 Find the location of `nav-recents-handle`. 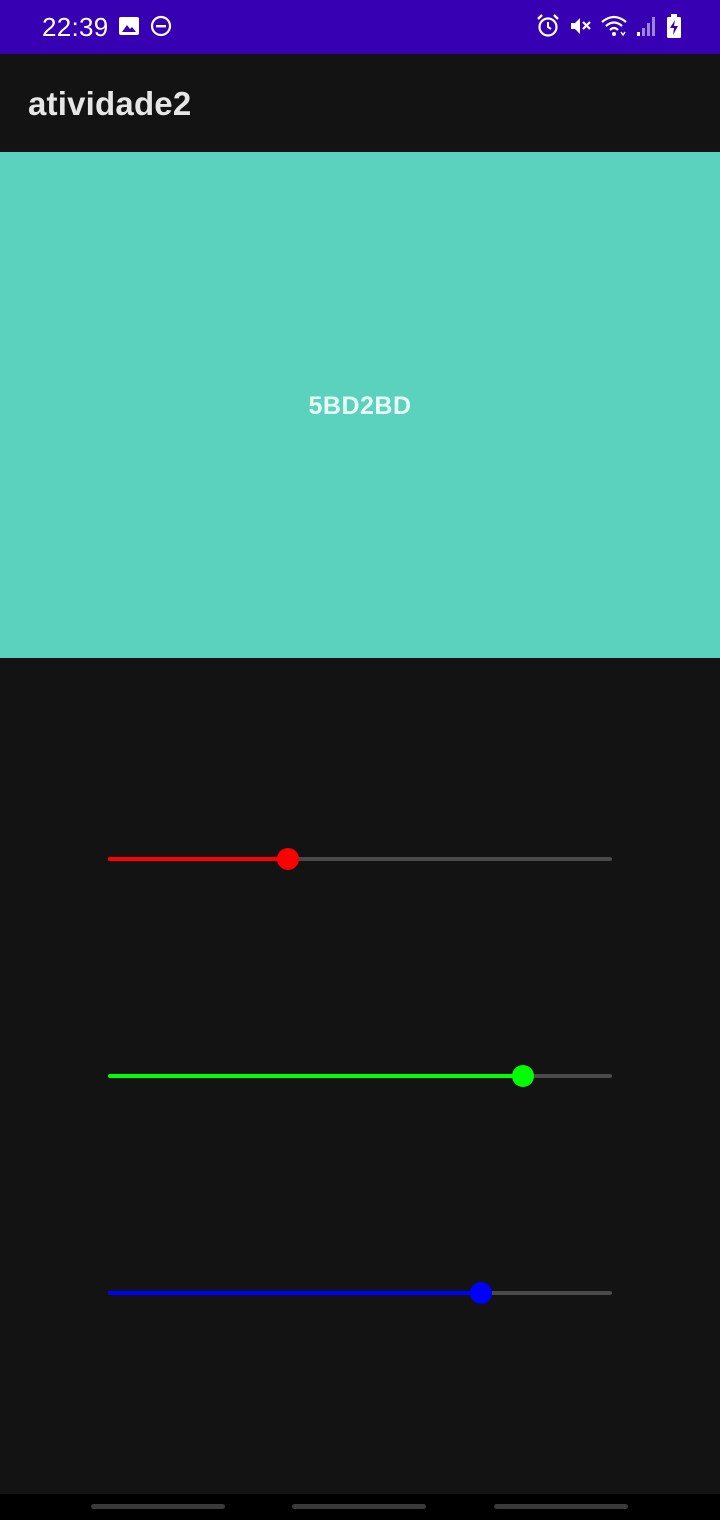

nav-recents-handle is located at coordinates (158, 1506).